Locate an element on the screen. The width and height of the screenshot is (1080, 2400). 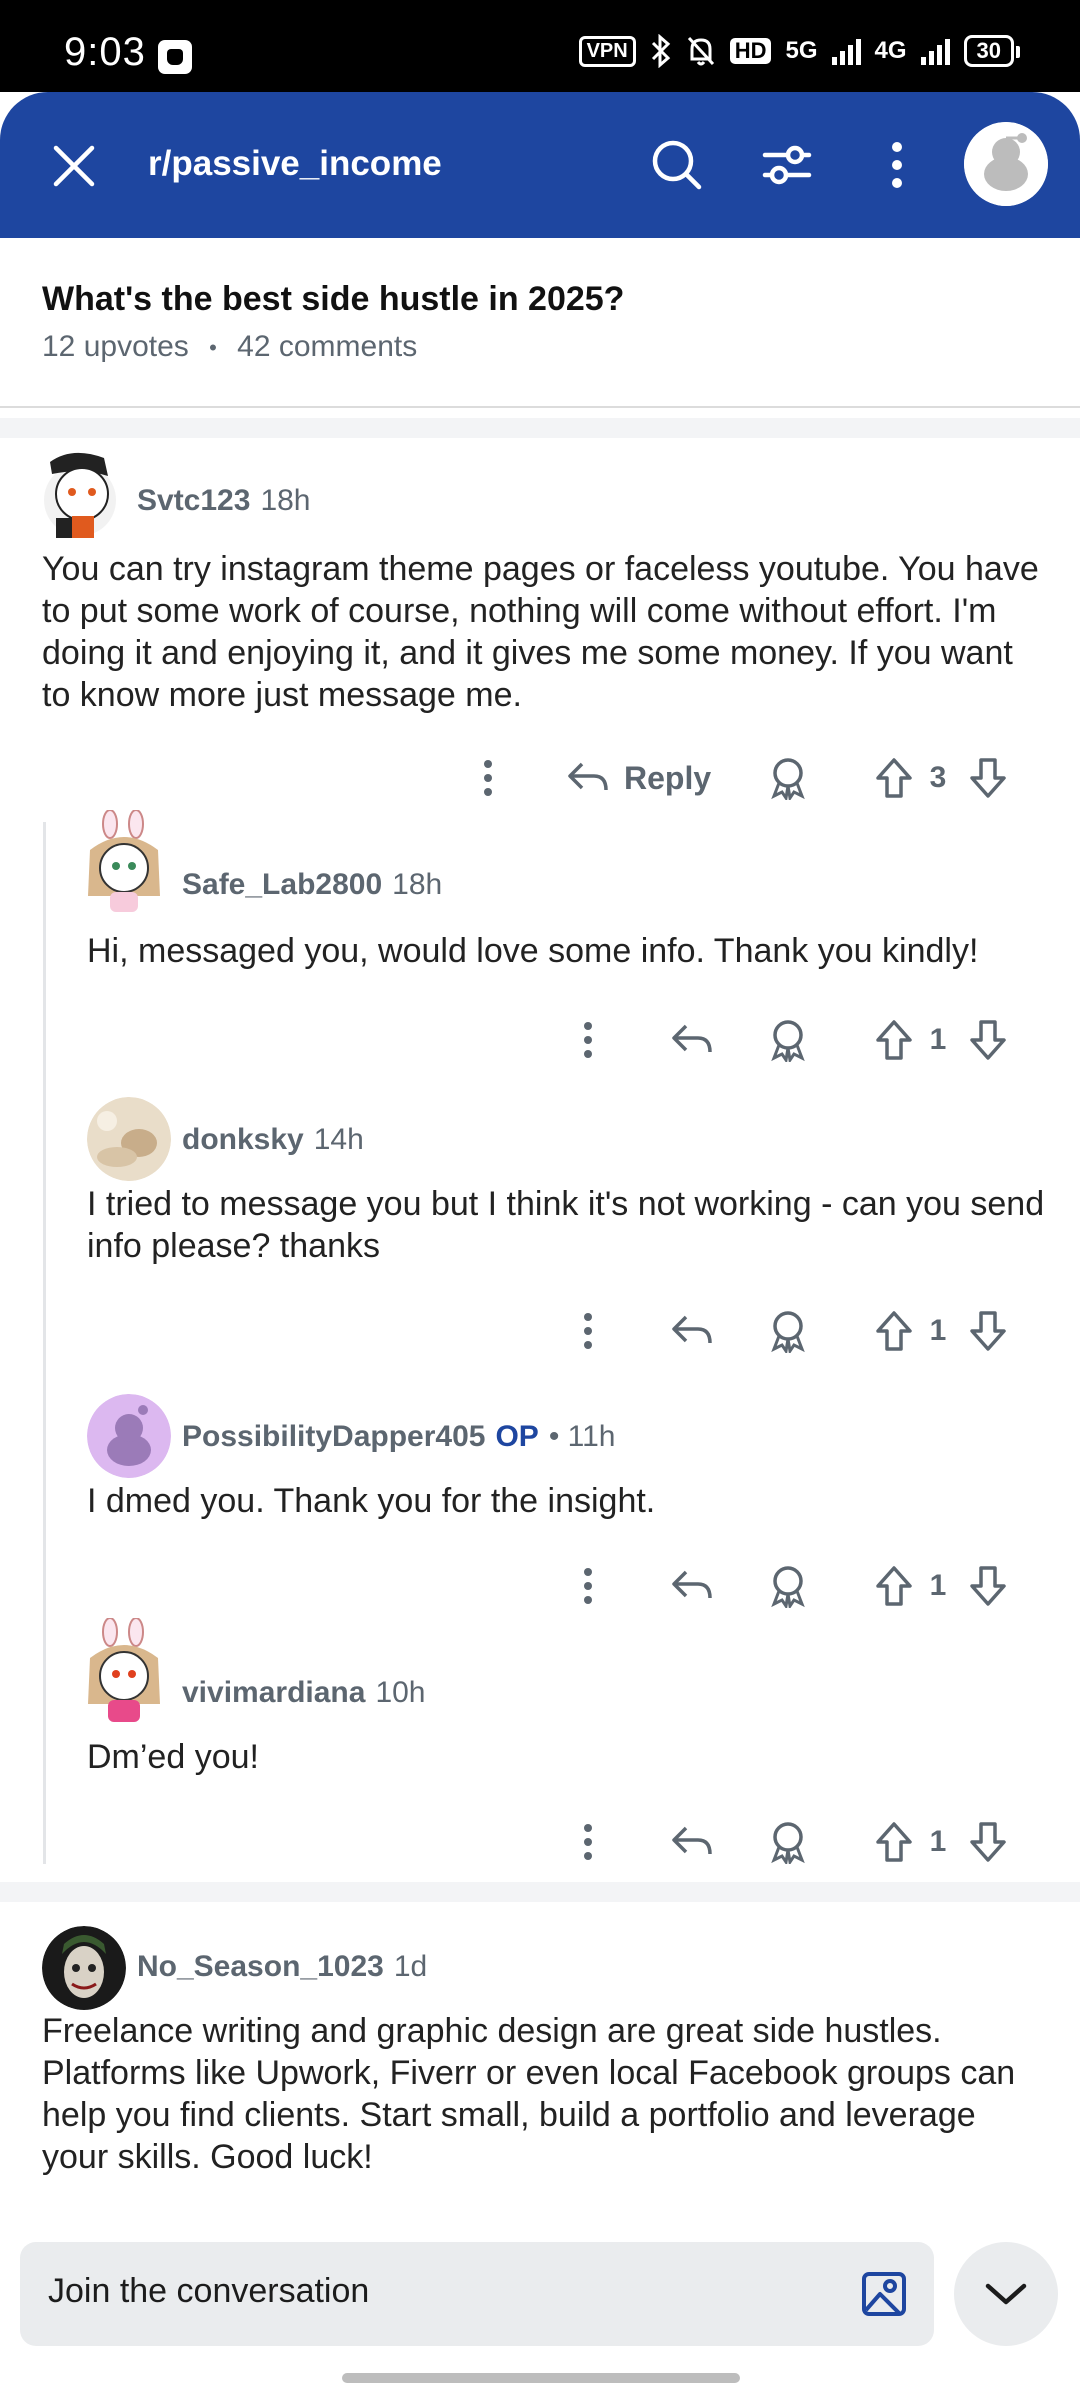
subreddit-title: r/passive_income is located at coordinates (295, 164).